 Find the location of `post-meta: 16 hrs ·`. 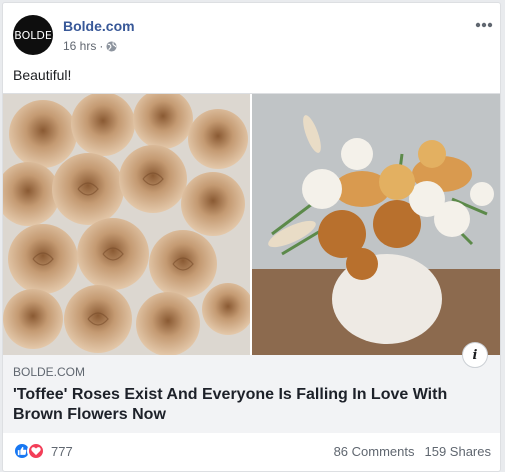

post-meta: 16 hrs · is located at coordinates (90, 46).